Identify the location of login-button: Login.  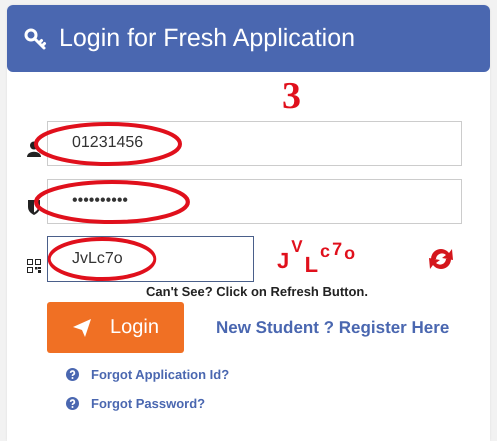
(115, 327).